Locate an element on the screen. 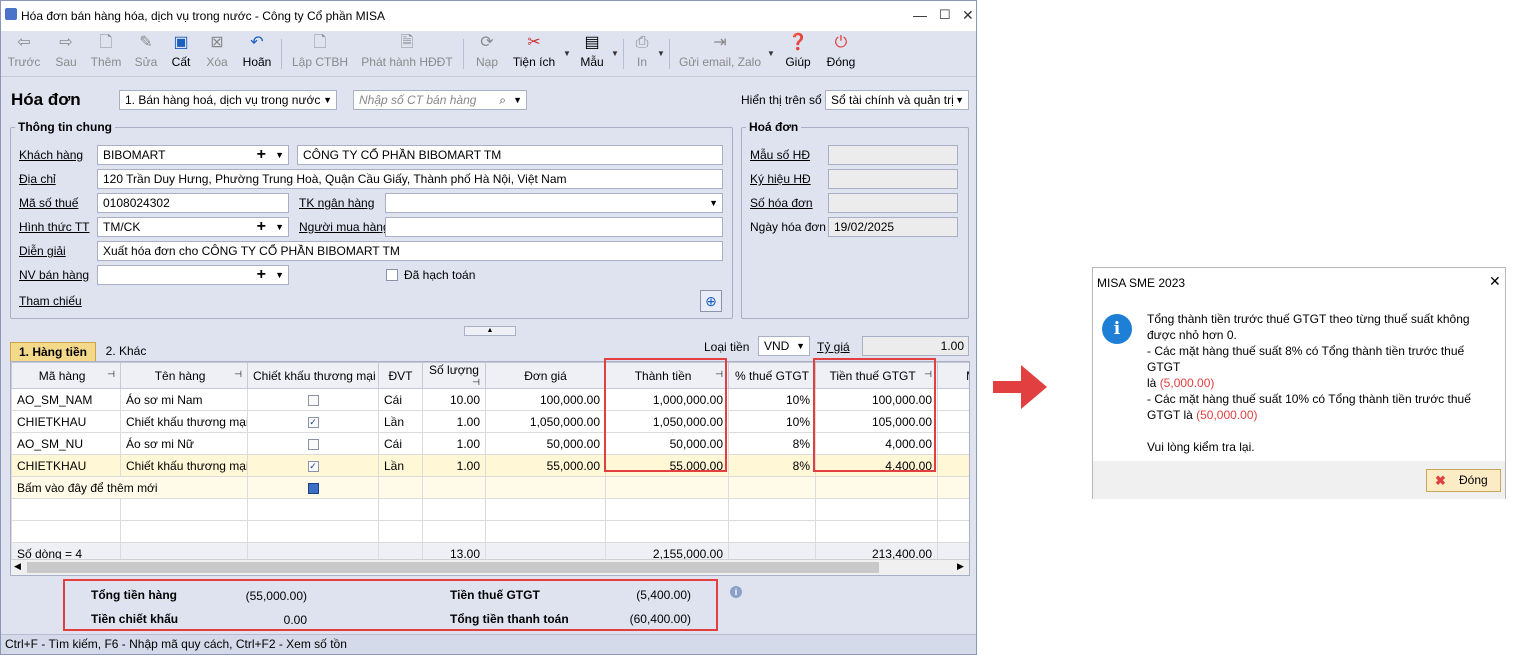 This screenshot has width=1528, height=655. address-label: Địa chỉ is located at coordinates (37, 179).